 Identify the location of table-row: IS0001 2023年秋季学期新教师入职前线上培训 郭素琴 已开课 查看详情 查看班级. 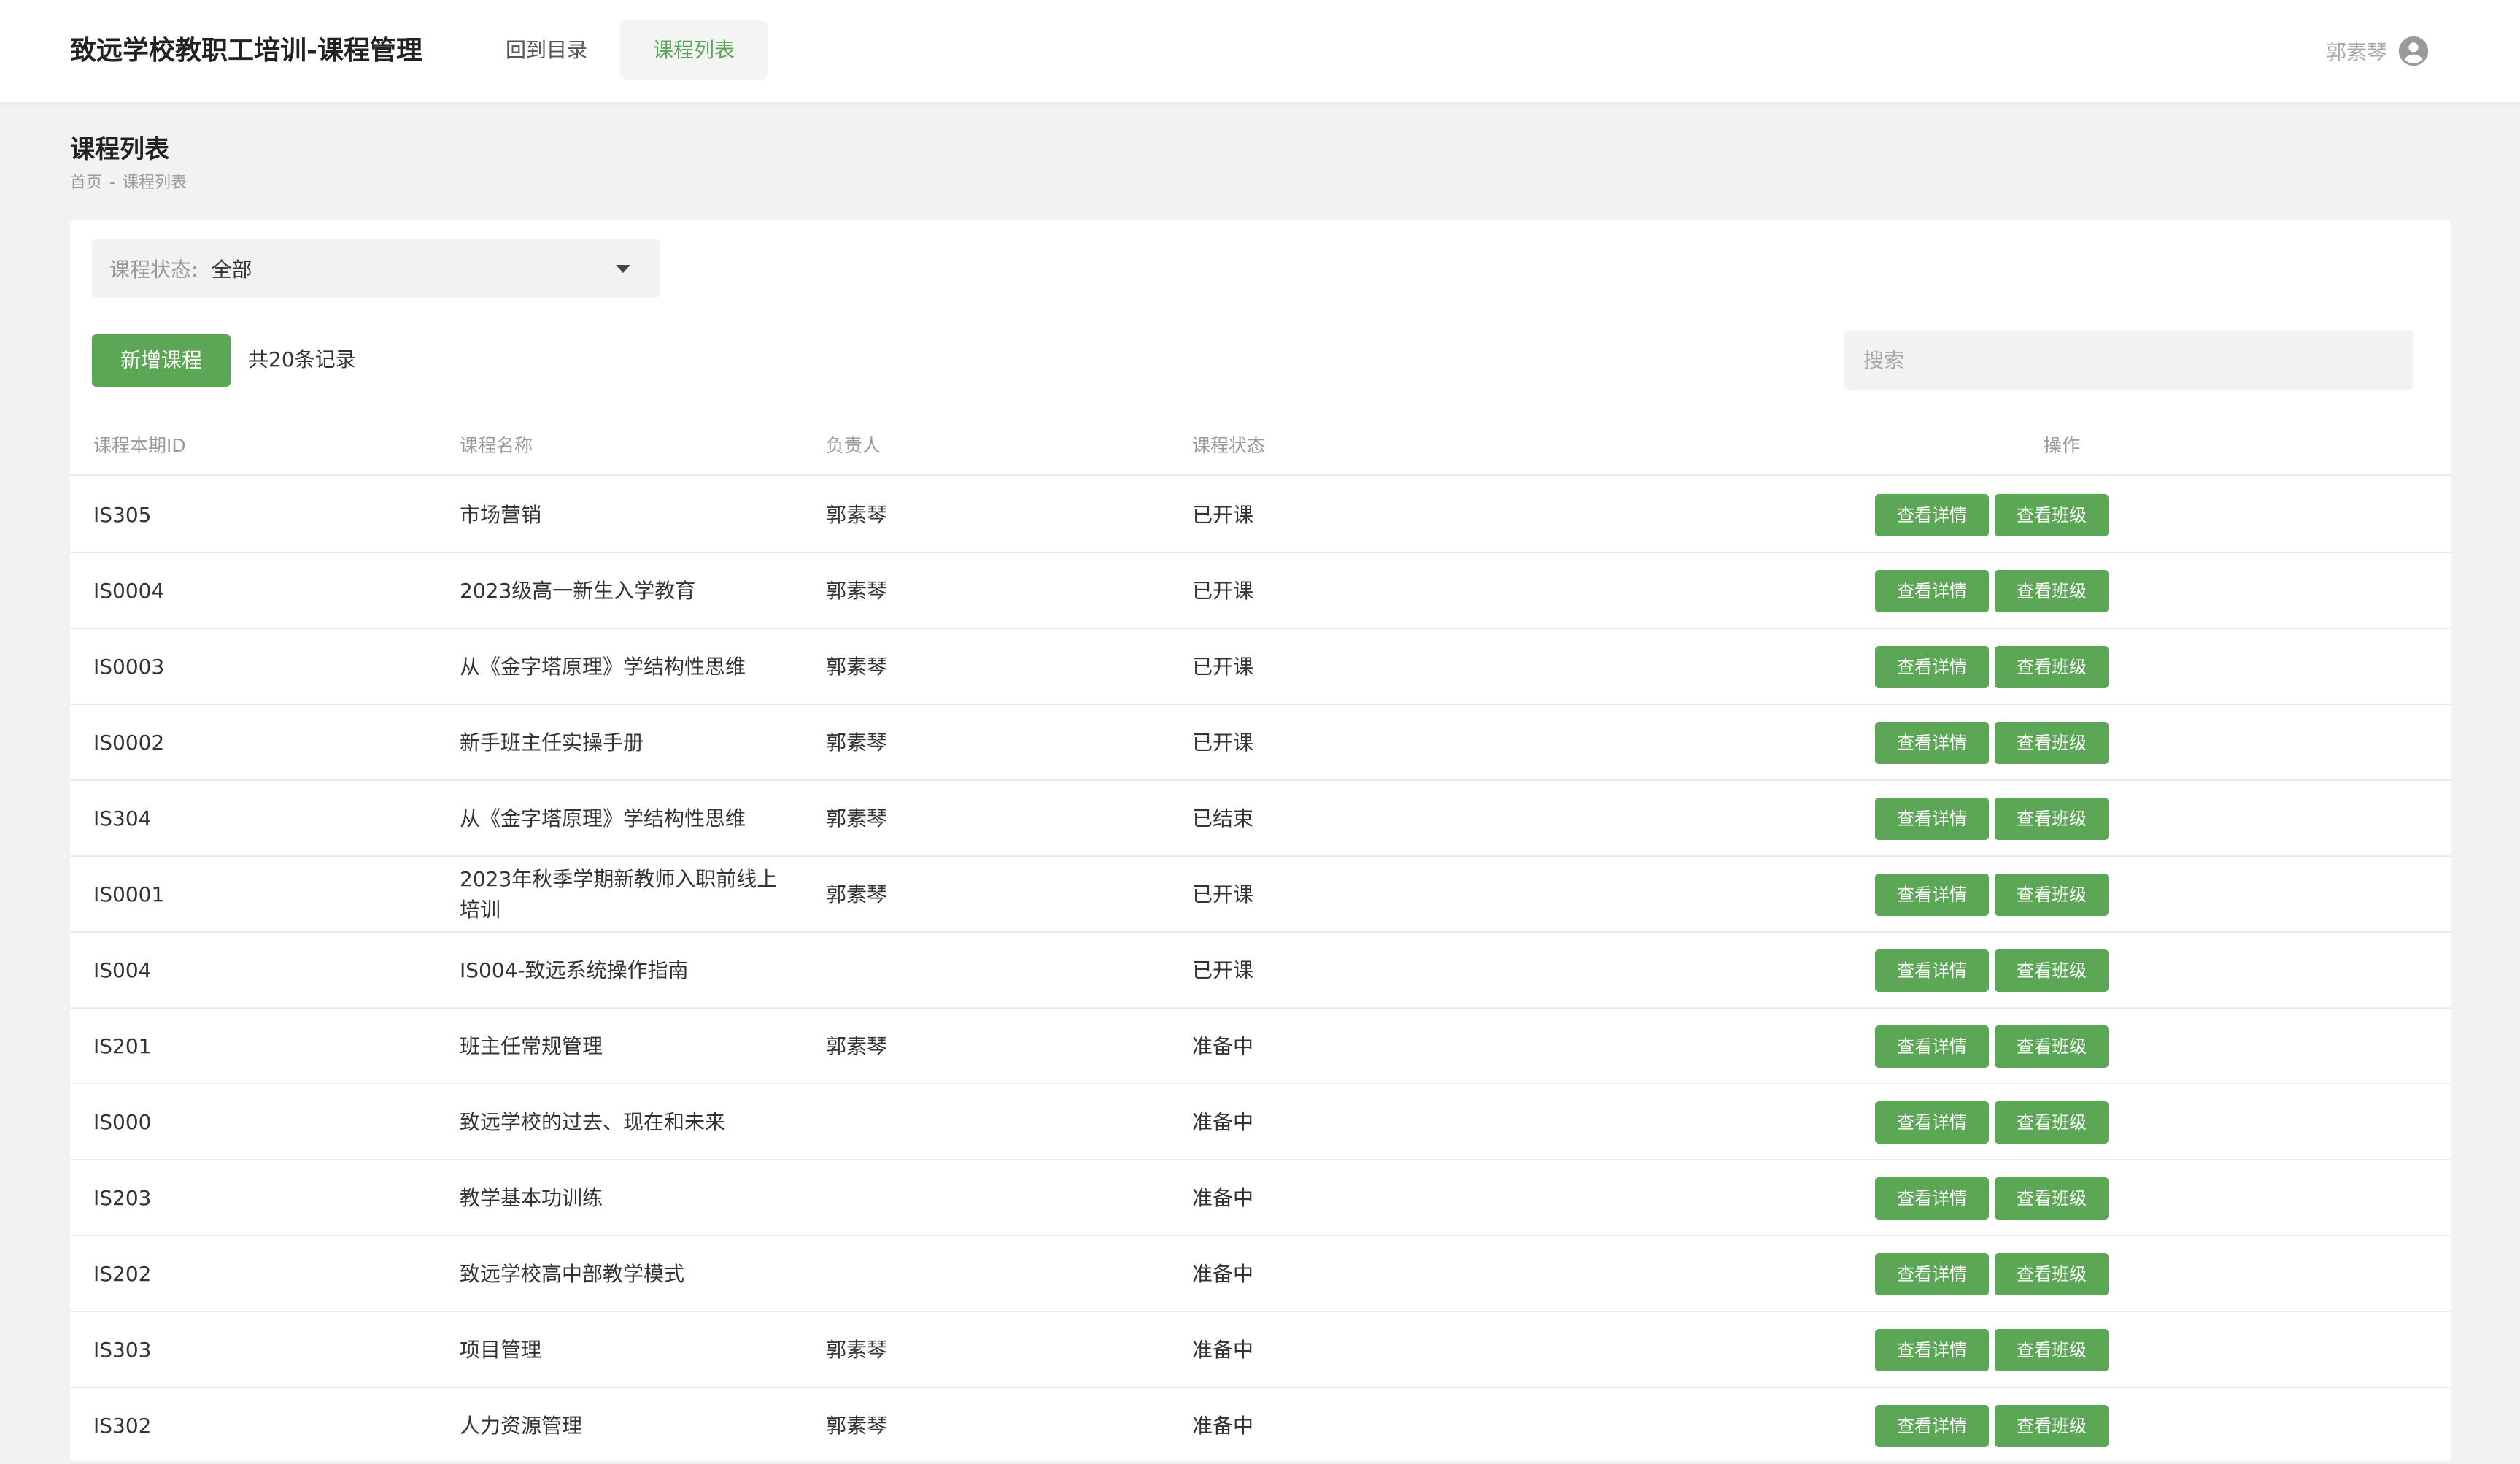
(1260, 895).